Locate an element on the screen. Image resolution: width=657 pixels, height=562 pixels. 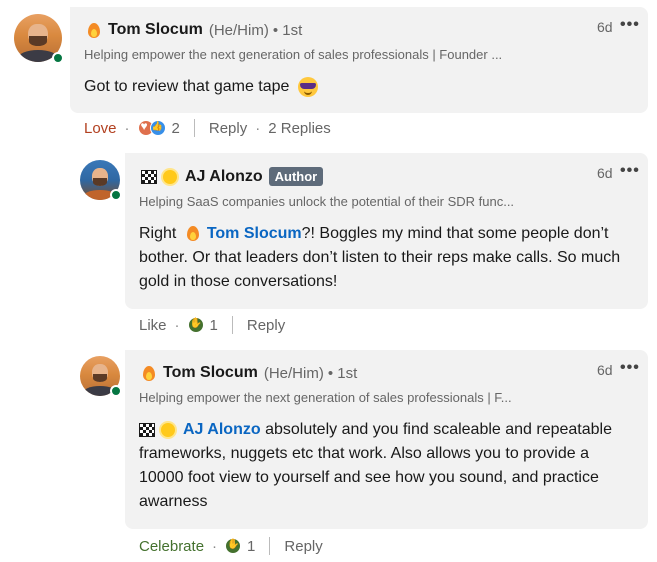
comment-header: AJ Alonzo Author is located at coordinates (232, 176).